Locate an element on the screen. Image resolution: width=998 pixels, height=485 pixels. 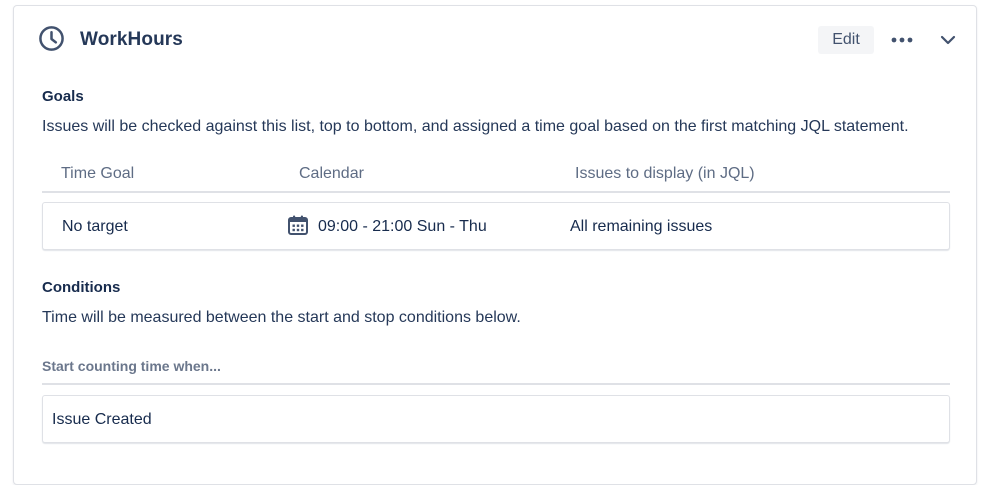
collapse-button is located at coordinates (948, 40).